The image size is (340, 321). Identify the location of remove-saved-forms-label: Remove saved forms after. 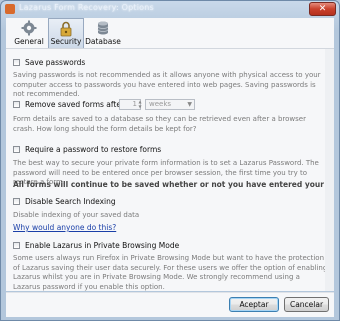
(74, 104).